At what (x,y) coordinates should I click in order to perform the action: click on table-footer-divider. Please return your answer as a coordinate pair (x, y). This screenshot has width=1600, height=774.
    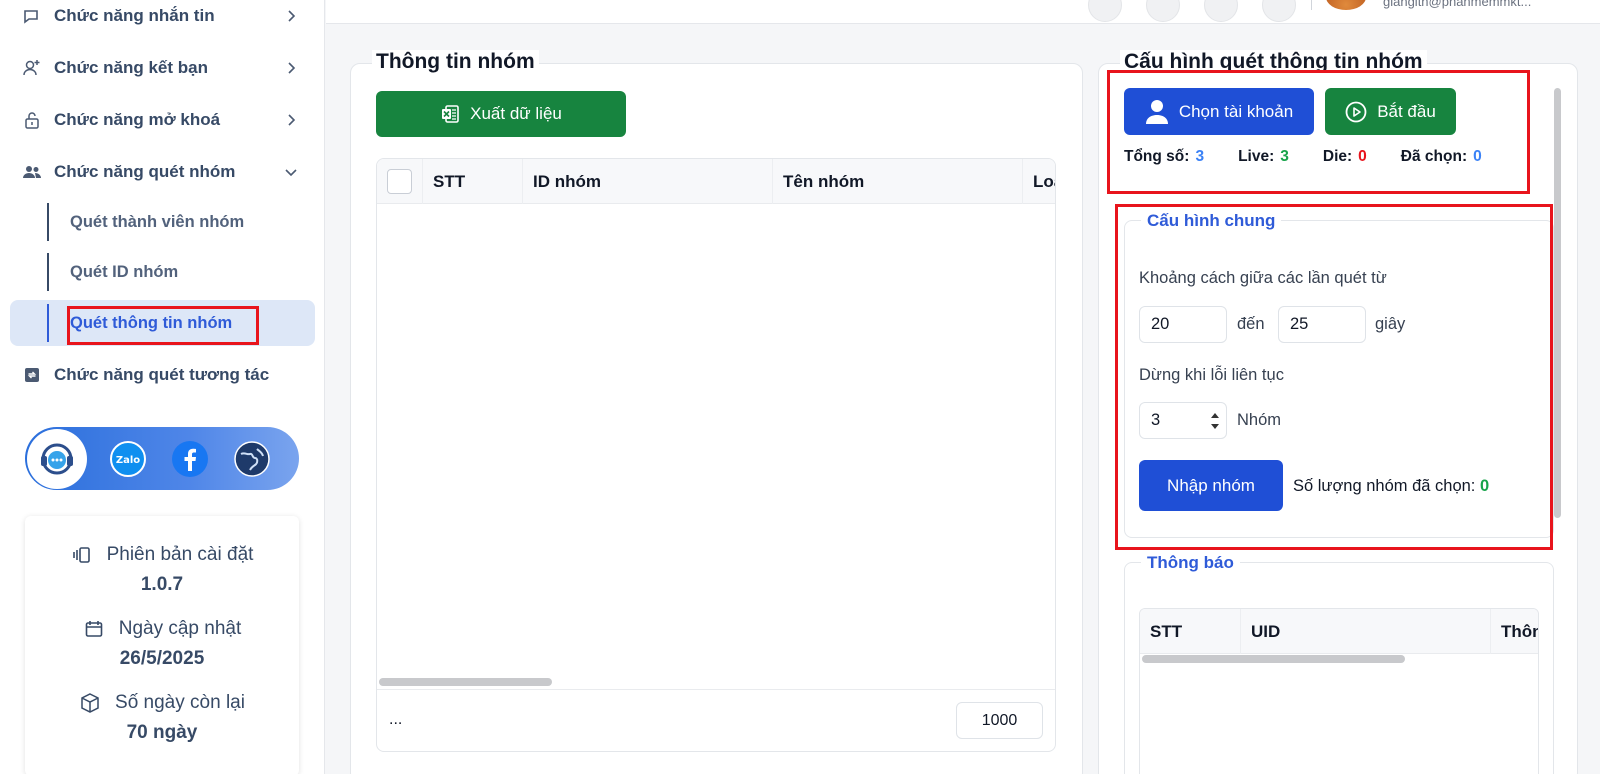
    Looking at the image, I should click on (716, 689).